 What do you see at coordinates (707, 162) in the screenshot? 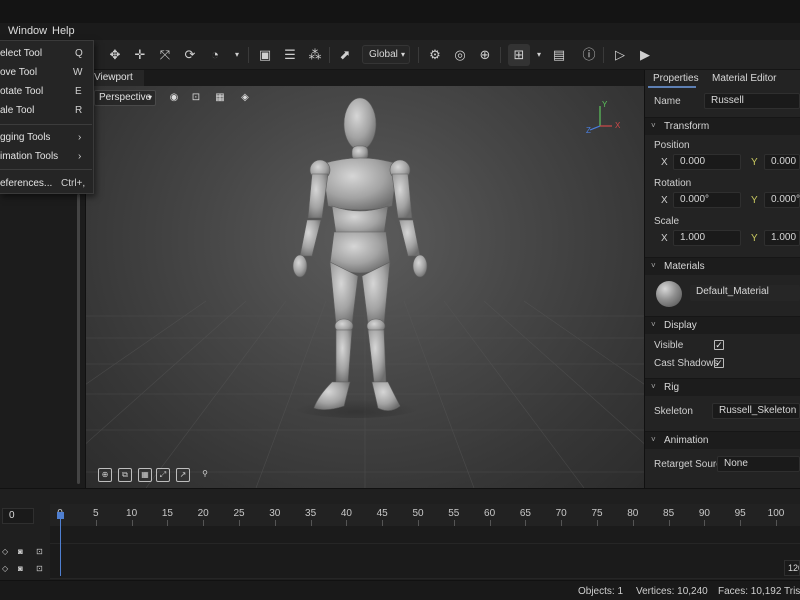
I see `position-x-field: 0.000` at bounding box center [707, 162].